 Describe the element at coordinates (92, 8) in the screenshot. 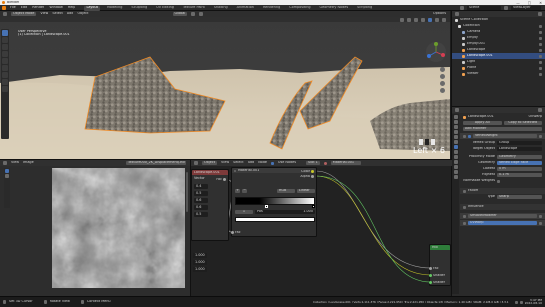

I see `workspace-tab-layout: Layout` at that location.